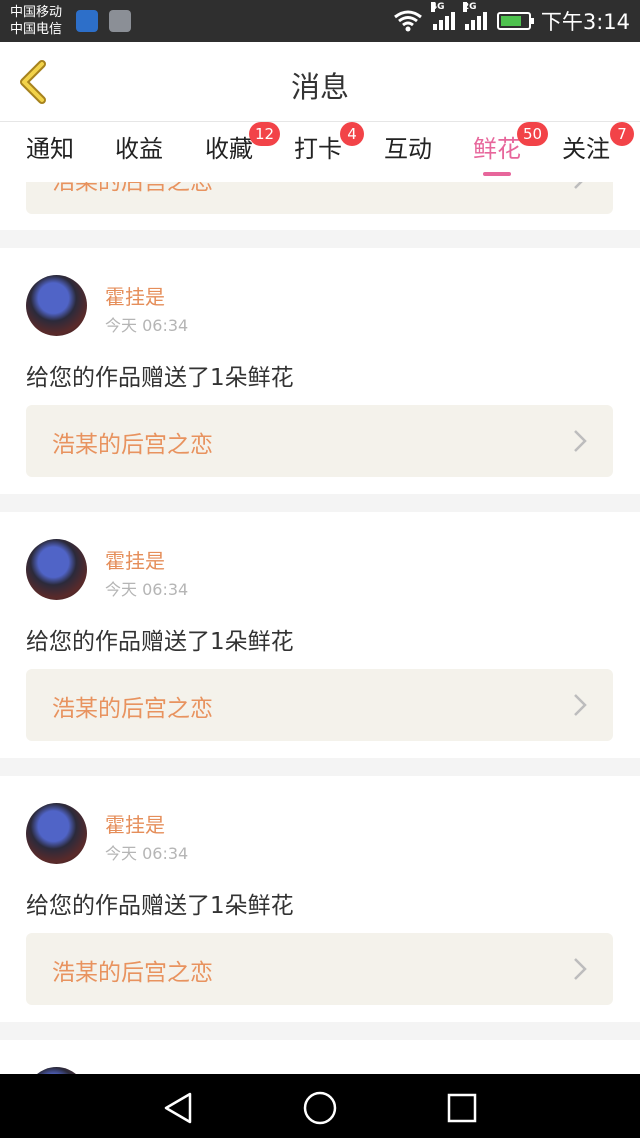 This screenshot has height=1138, width=640. Describe the element at coordinates (462, 1108) in the screenshot. I see `nav-recents-icon` at that location.